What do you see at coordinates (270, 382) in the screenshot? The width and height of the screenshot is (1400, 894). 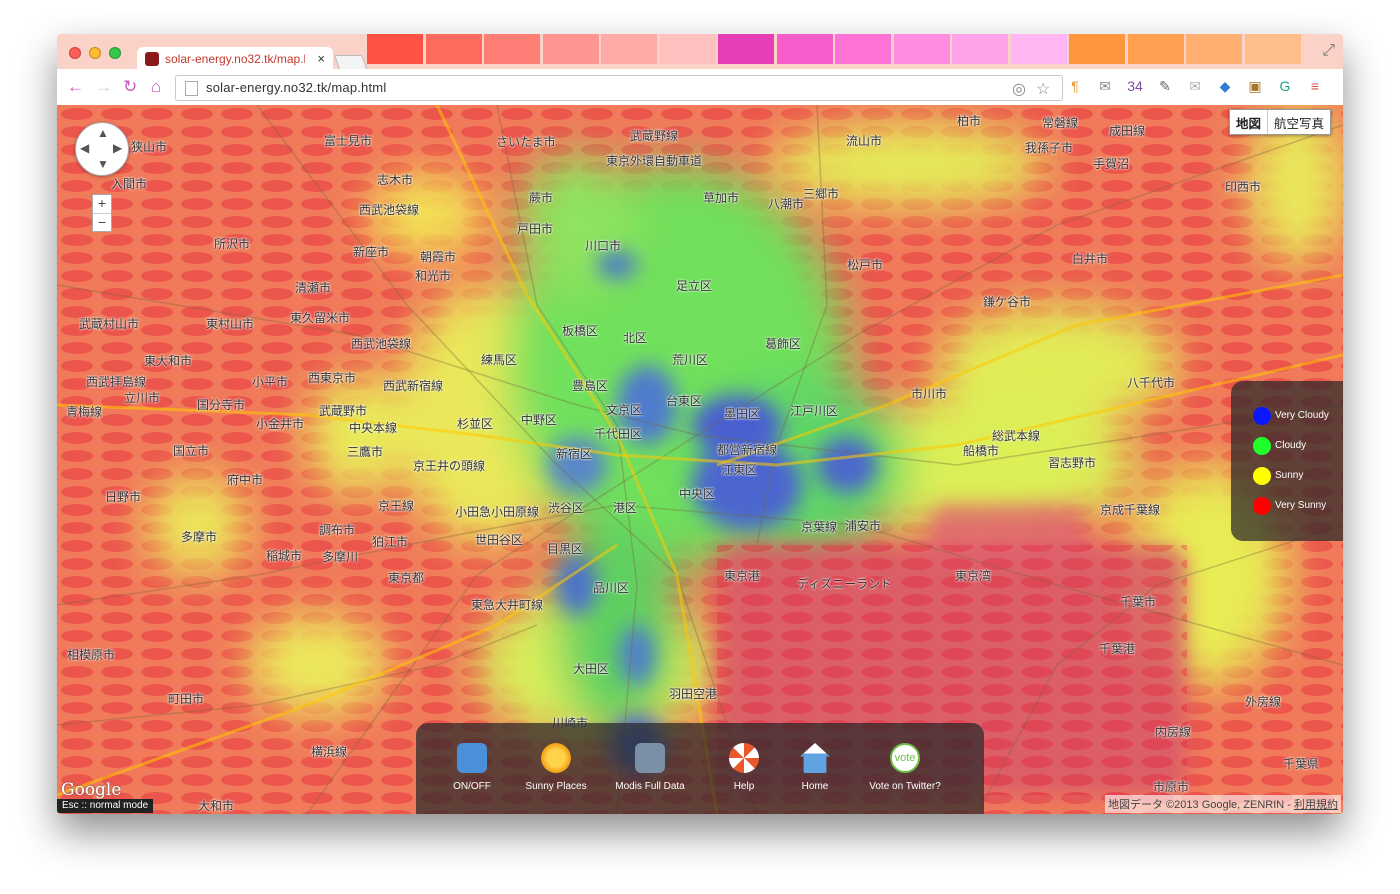 I see `map-label: 小平市` at bounding box center [270, 382].